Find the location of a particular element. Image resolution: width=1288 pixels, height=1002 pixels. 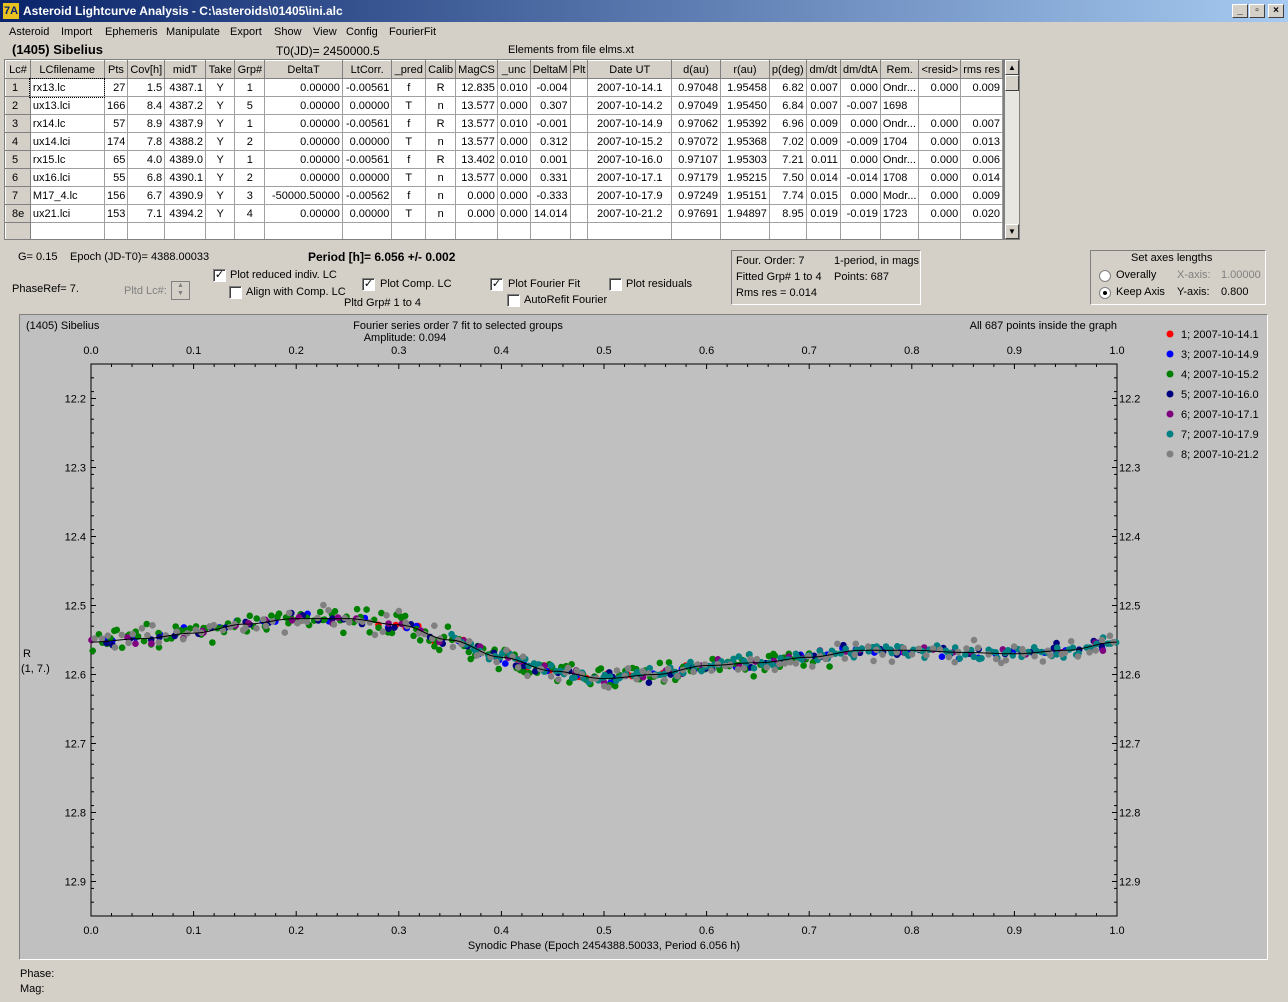

grid-cell: -0.007 is located at coordinates (860, 105).